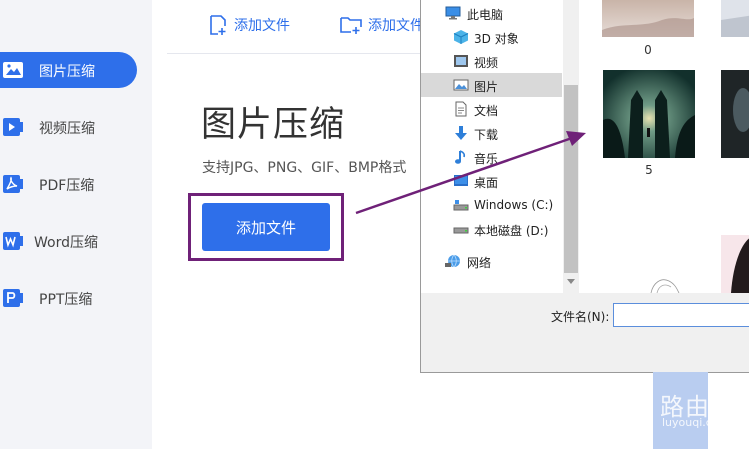 This screenshot has height=449, width=749. I want to click on pictures-folder-icon, so click(461, 85).